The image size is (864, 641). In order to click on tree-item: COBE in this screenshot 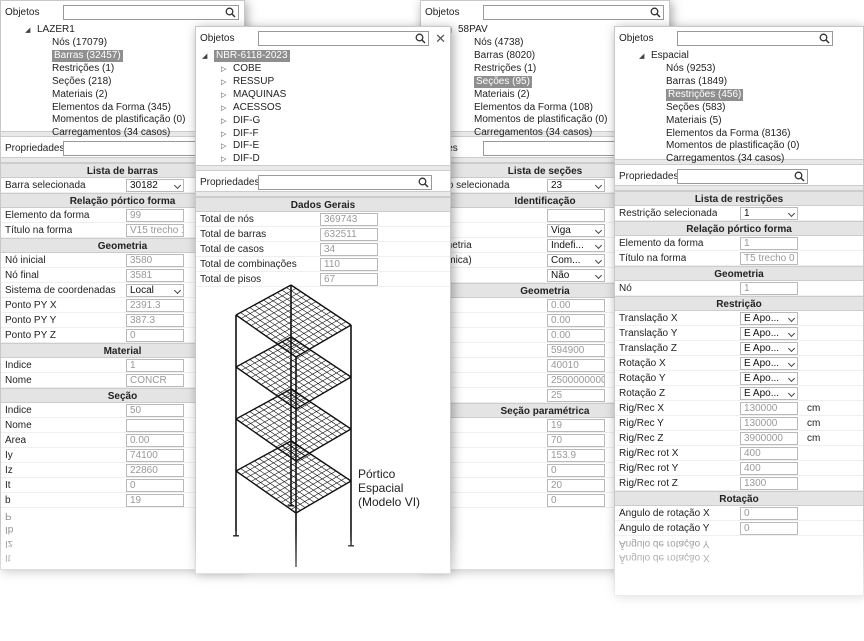, I will do `click(247, 69)`.